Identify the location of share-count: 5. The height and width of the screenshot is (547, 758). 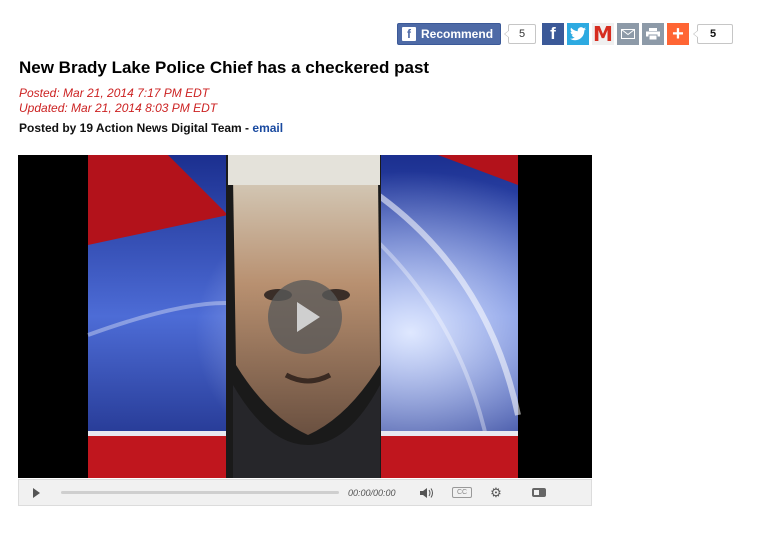
(713, 34).